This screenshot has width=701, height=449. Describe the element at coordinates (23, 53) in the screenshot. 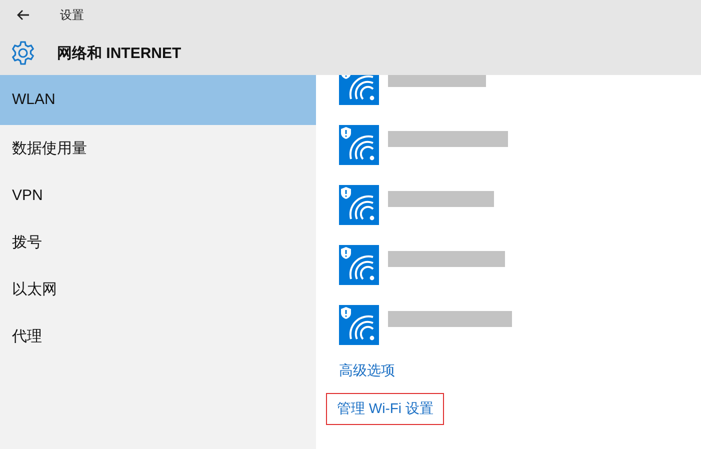

I see `settings-icon` at that location.